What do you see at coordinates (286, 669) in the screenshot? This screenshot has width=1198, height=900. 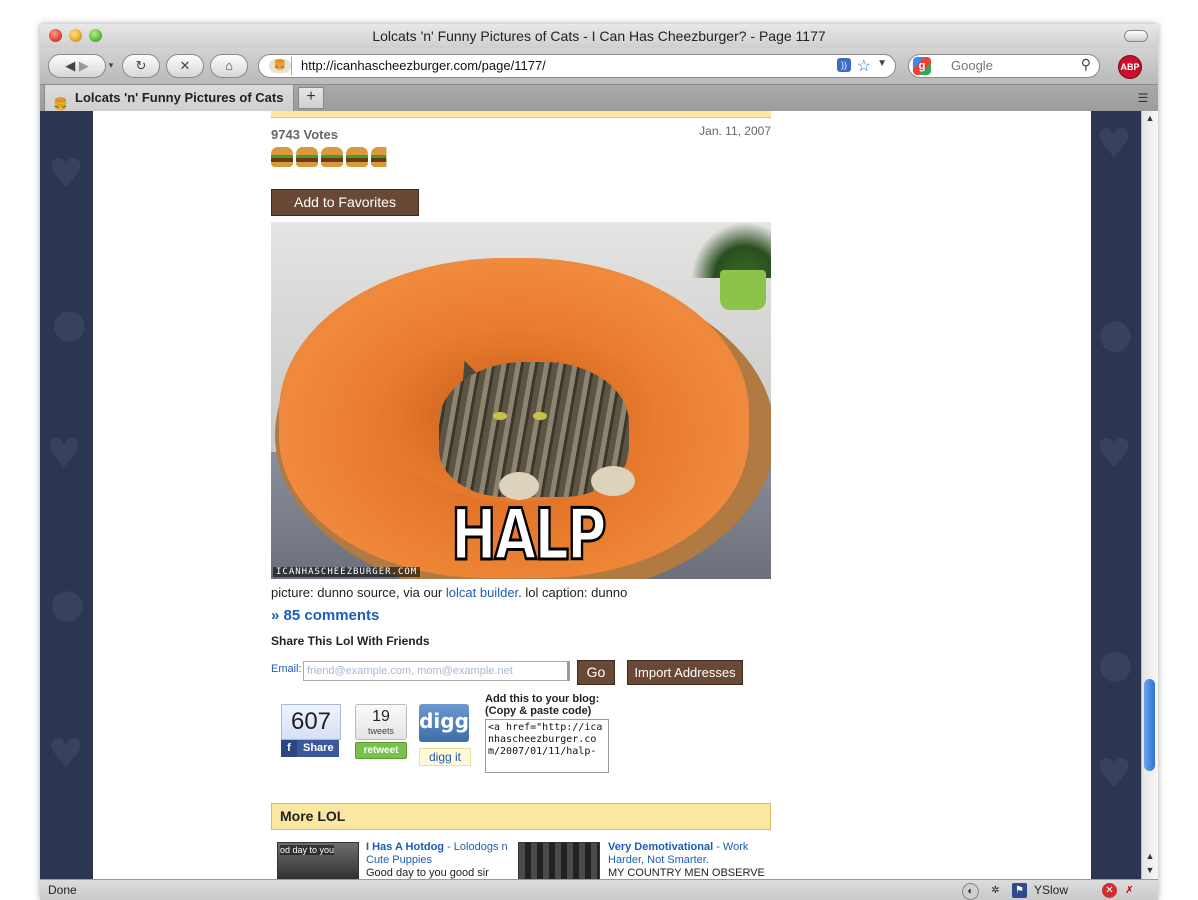 I see `email-label: Email:` at bounding box center [286, 669].